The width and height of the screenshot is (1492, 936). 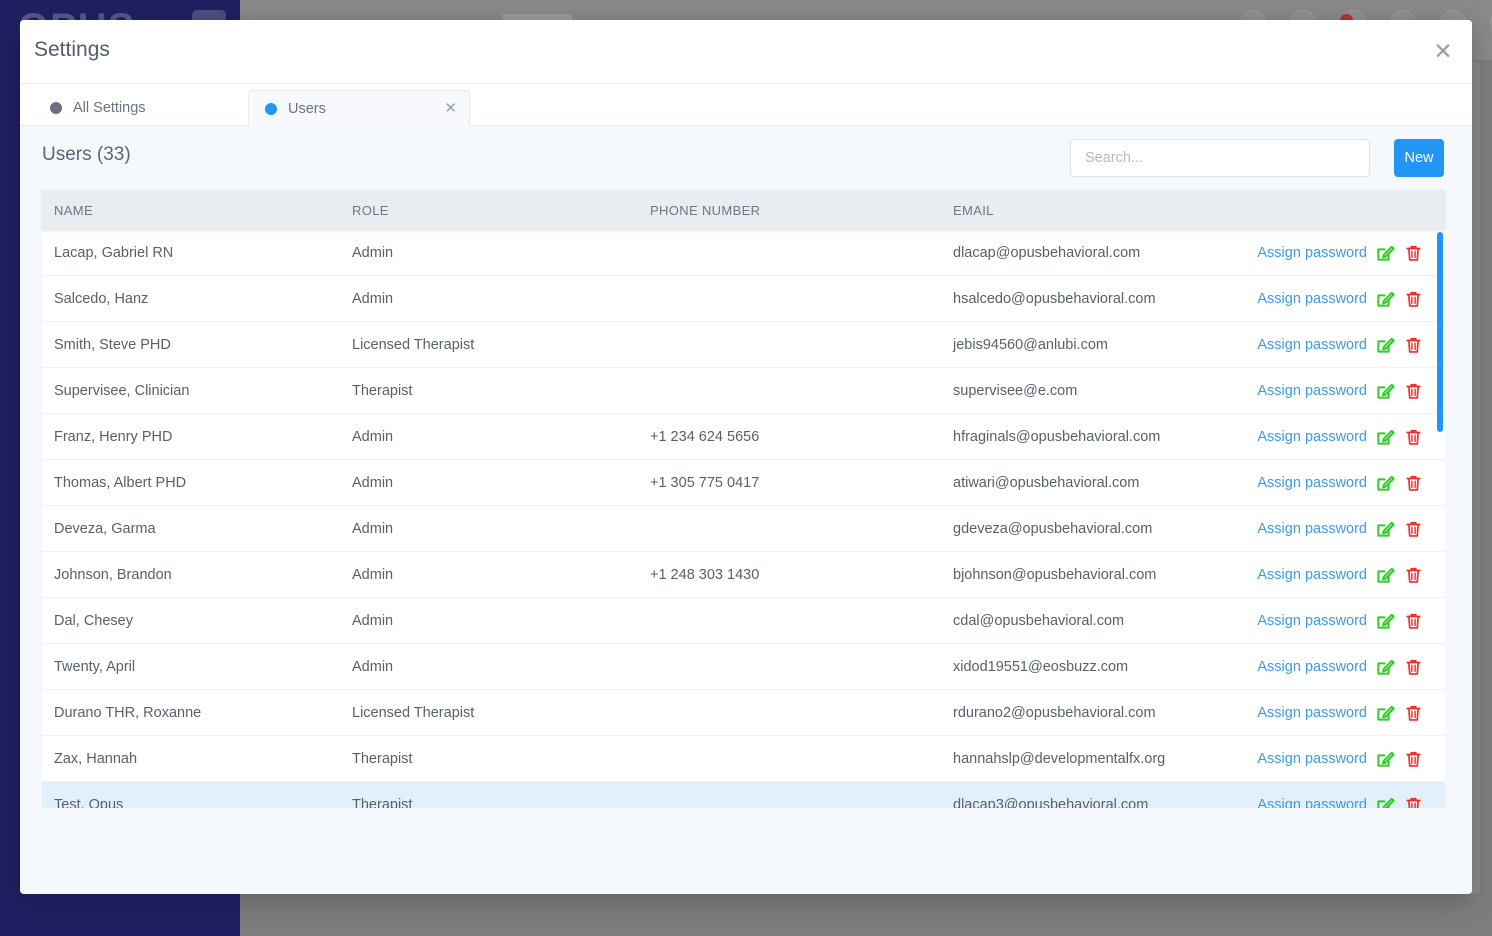 I want to click on cell-phone: +1 234 624 5656, so click(x=705, y=436).